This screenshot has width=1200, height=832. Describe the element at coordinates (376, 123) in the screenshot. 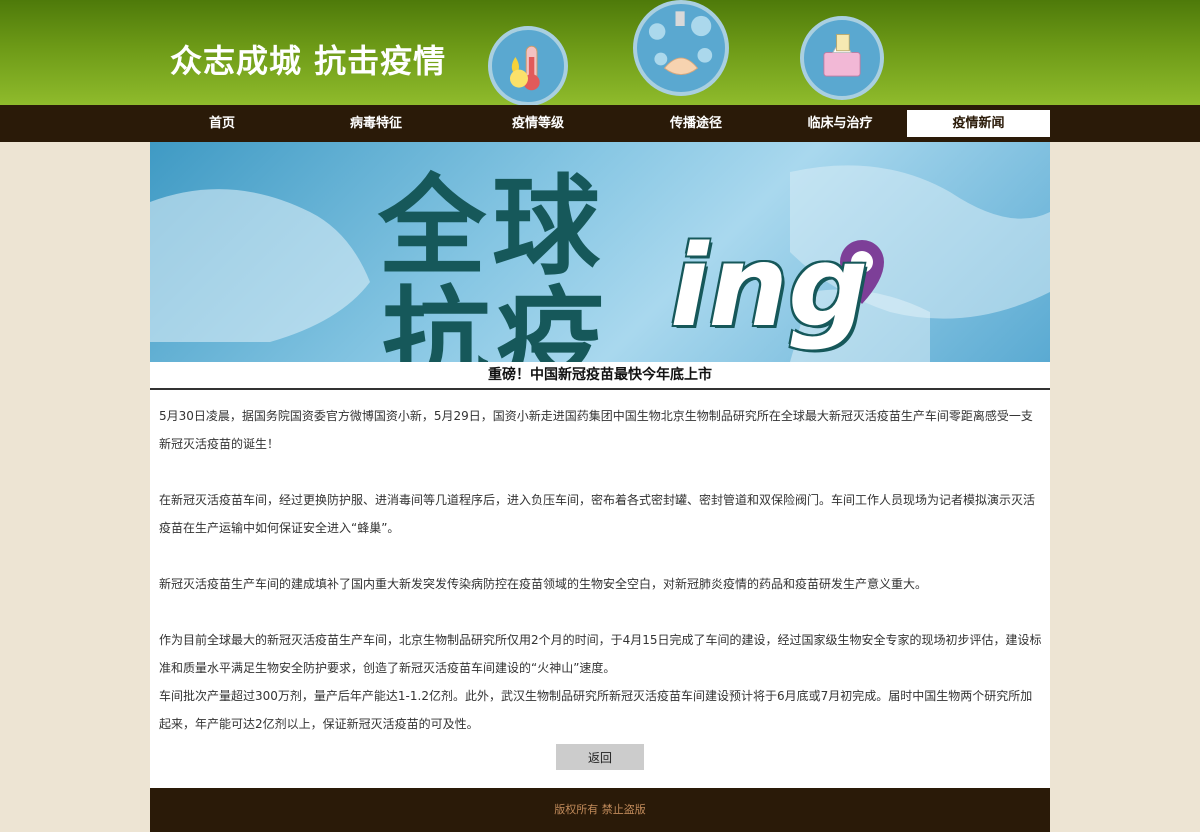

I see `nav-item-virus-features: 病毒特征` at that location.